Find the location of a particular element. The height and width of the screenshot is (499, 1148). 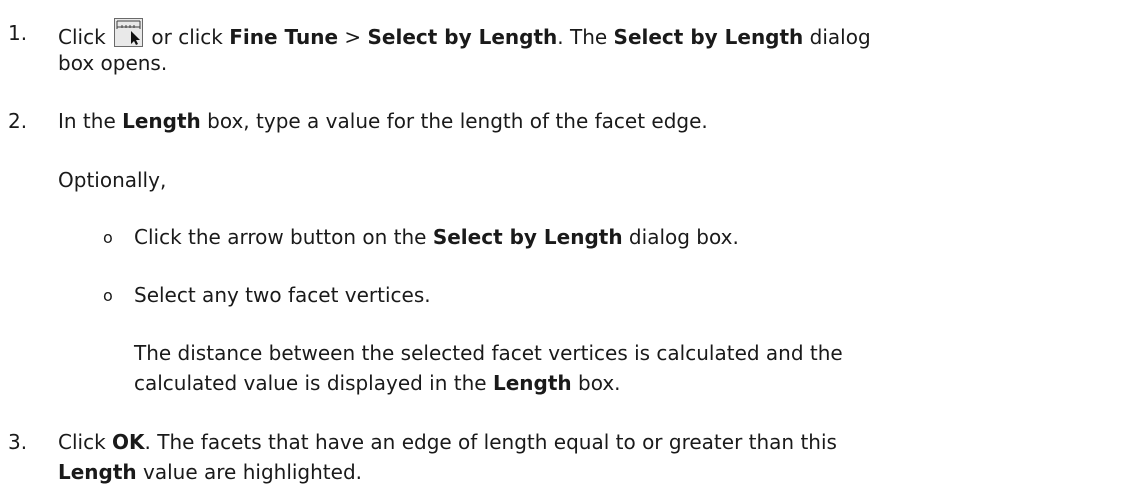

step-number: 3. is located at coordinates (18, 442).